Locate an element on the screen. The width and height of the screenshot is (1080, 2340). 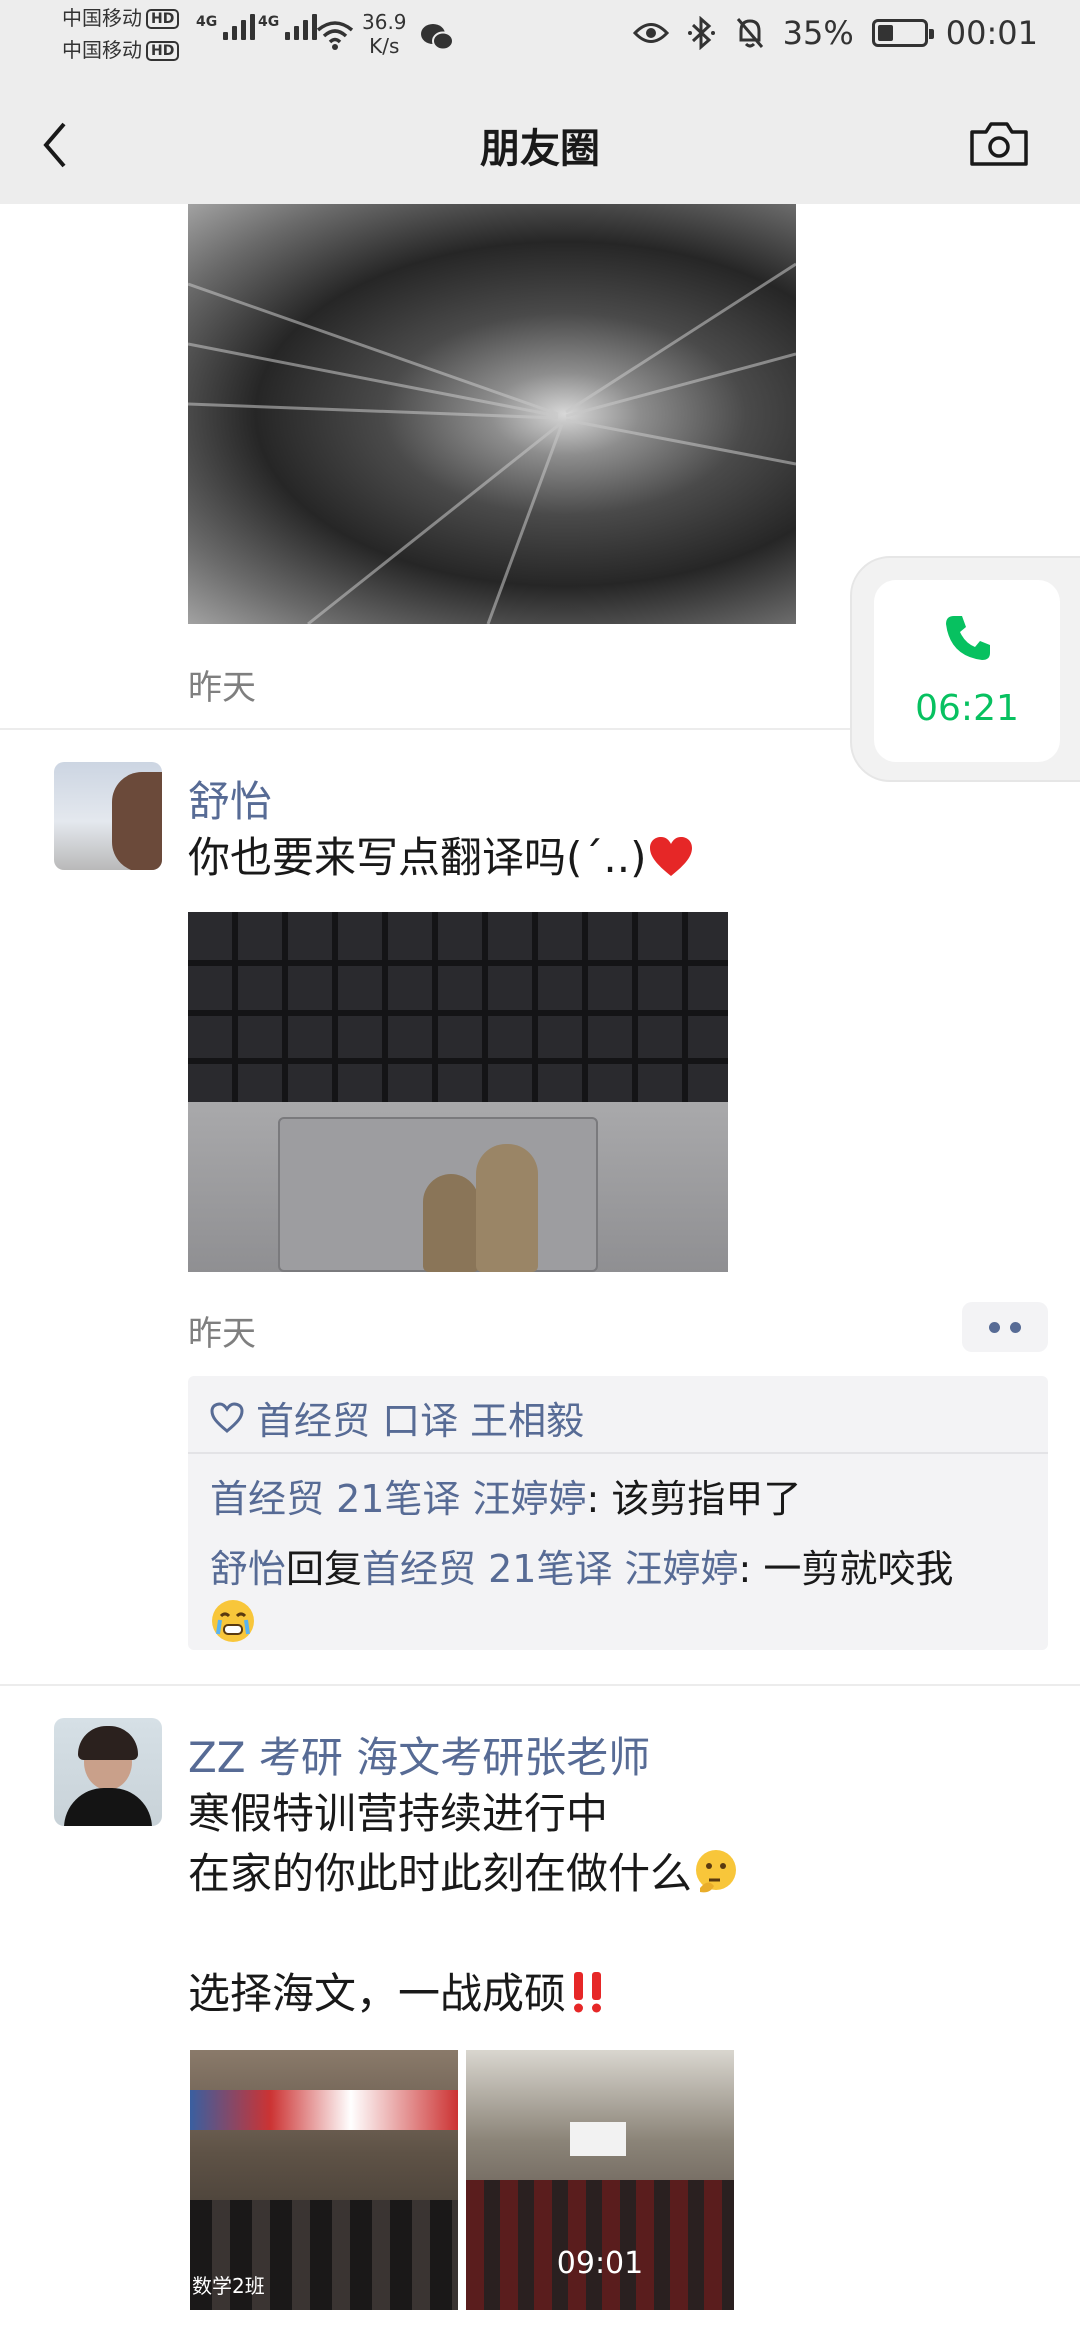
bluetooth-icon is located at coordinates (701, 33).